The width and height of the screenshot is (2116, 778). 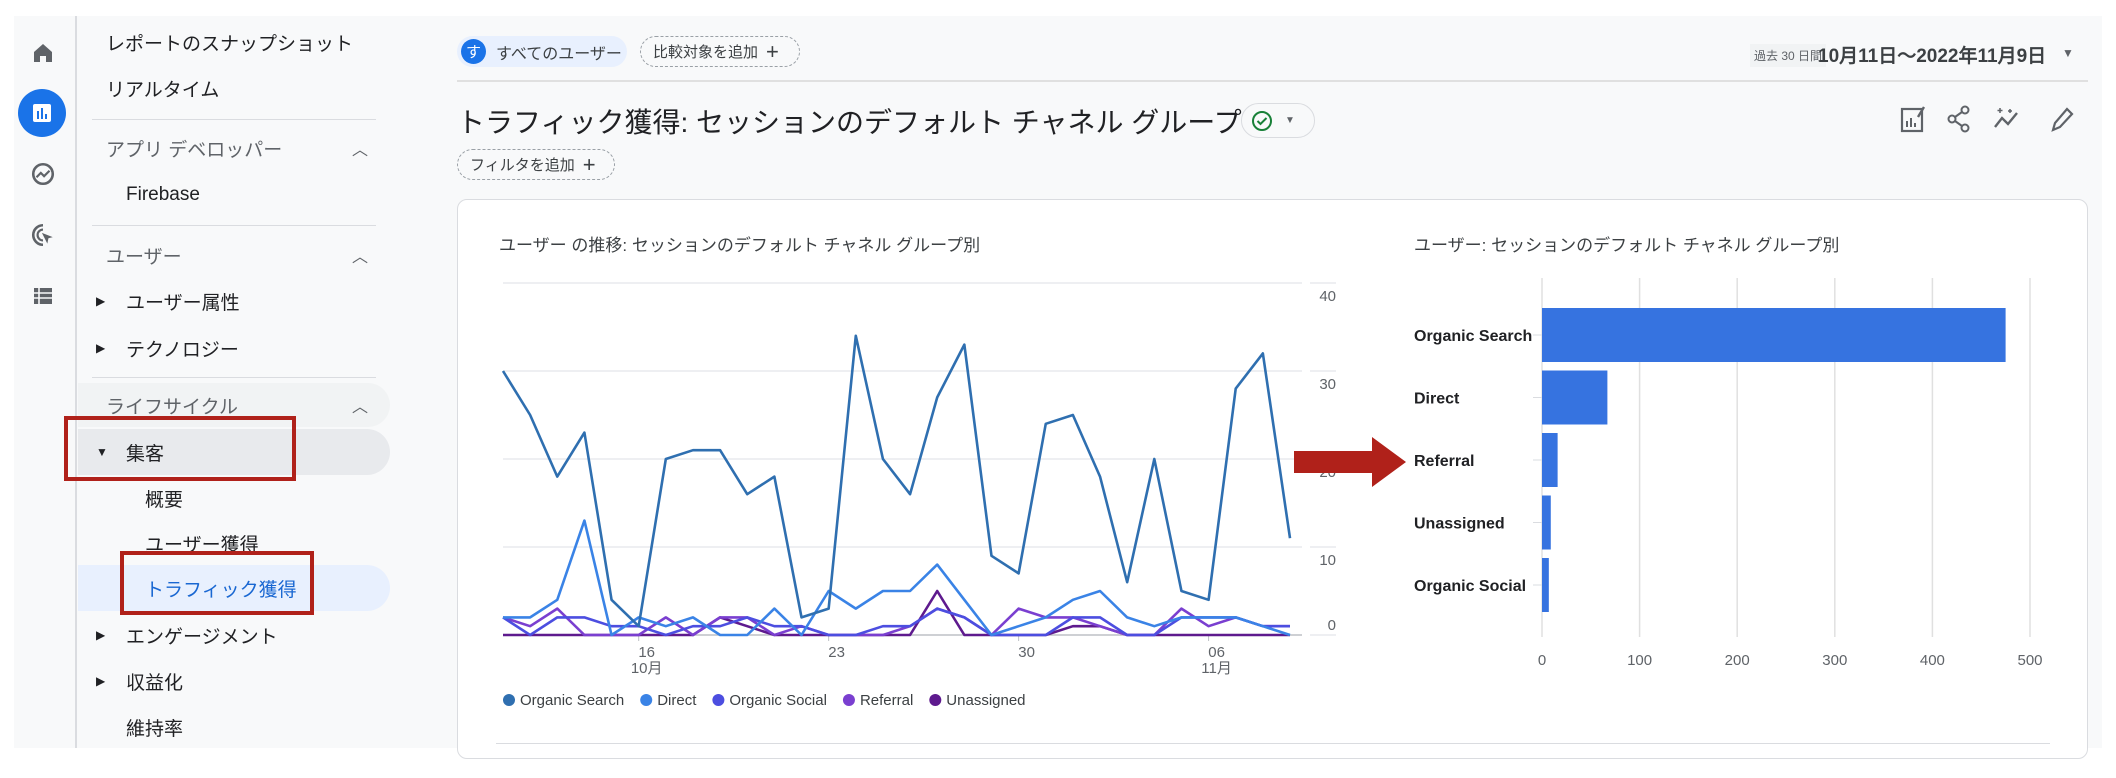 What do you see at coordinates (572, 700) in the screenshot?
I see `legend-label: Organic Search` at bounding box center [572, 700].